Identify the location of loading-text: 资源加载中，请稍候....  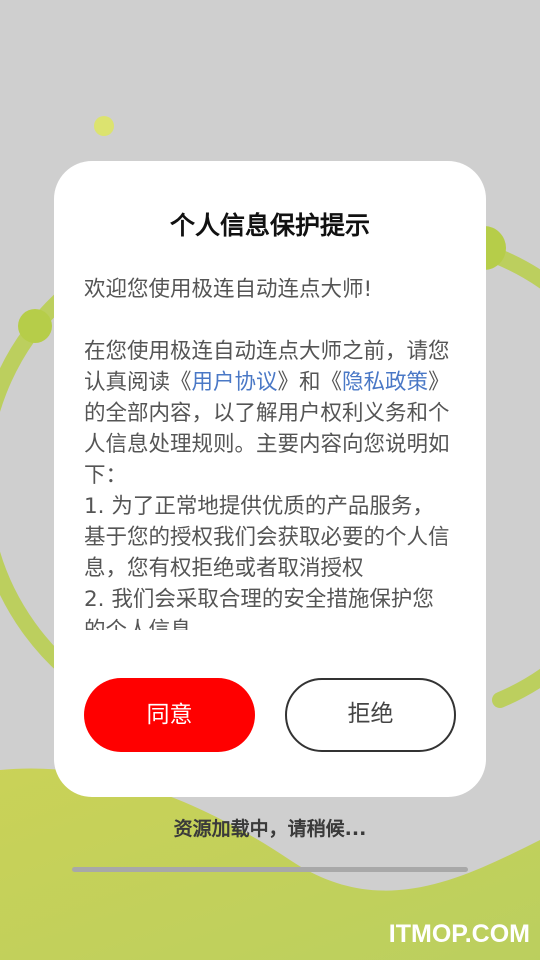
(270, 829).